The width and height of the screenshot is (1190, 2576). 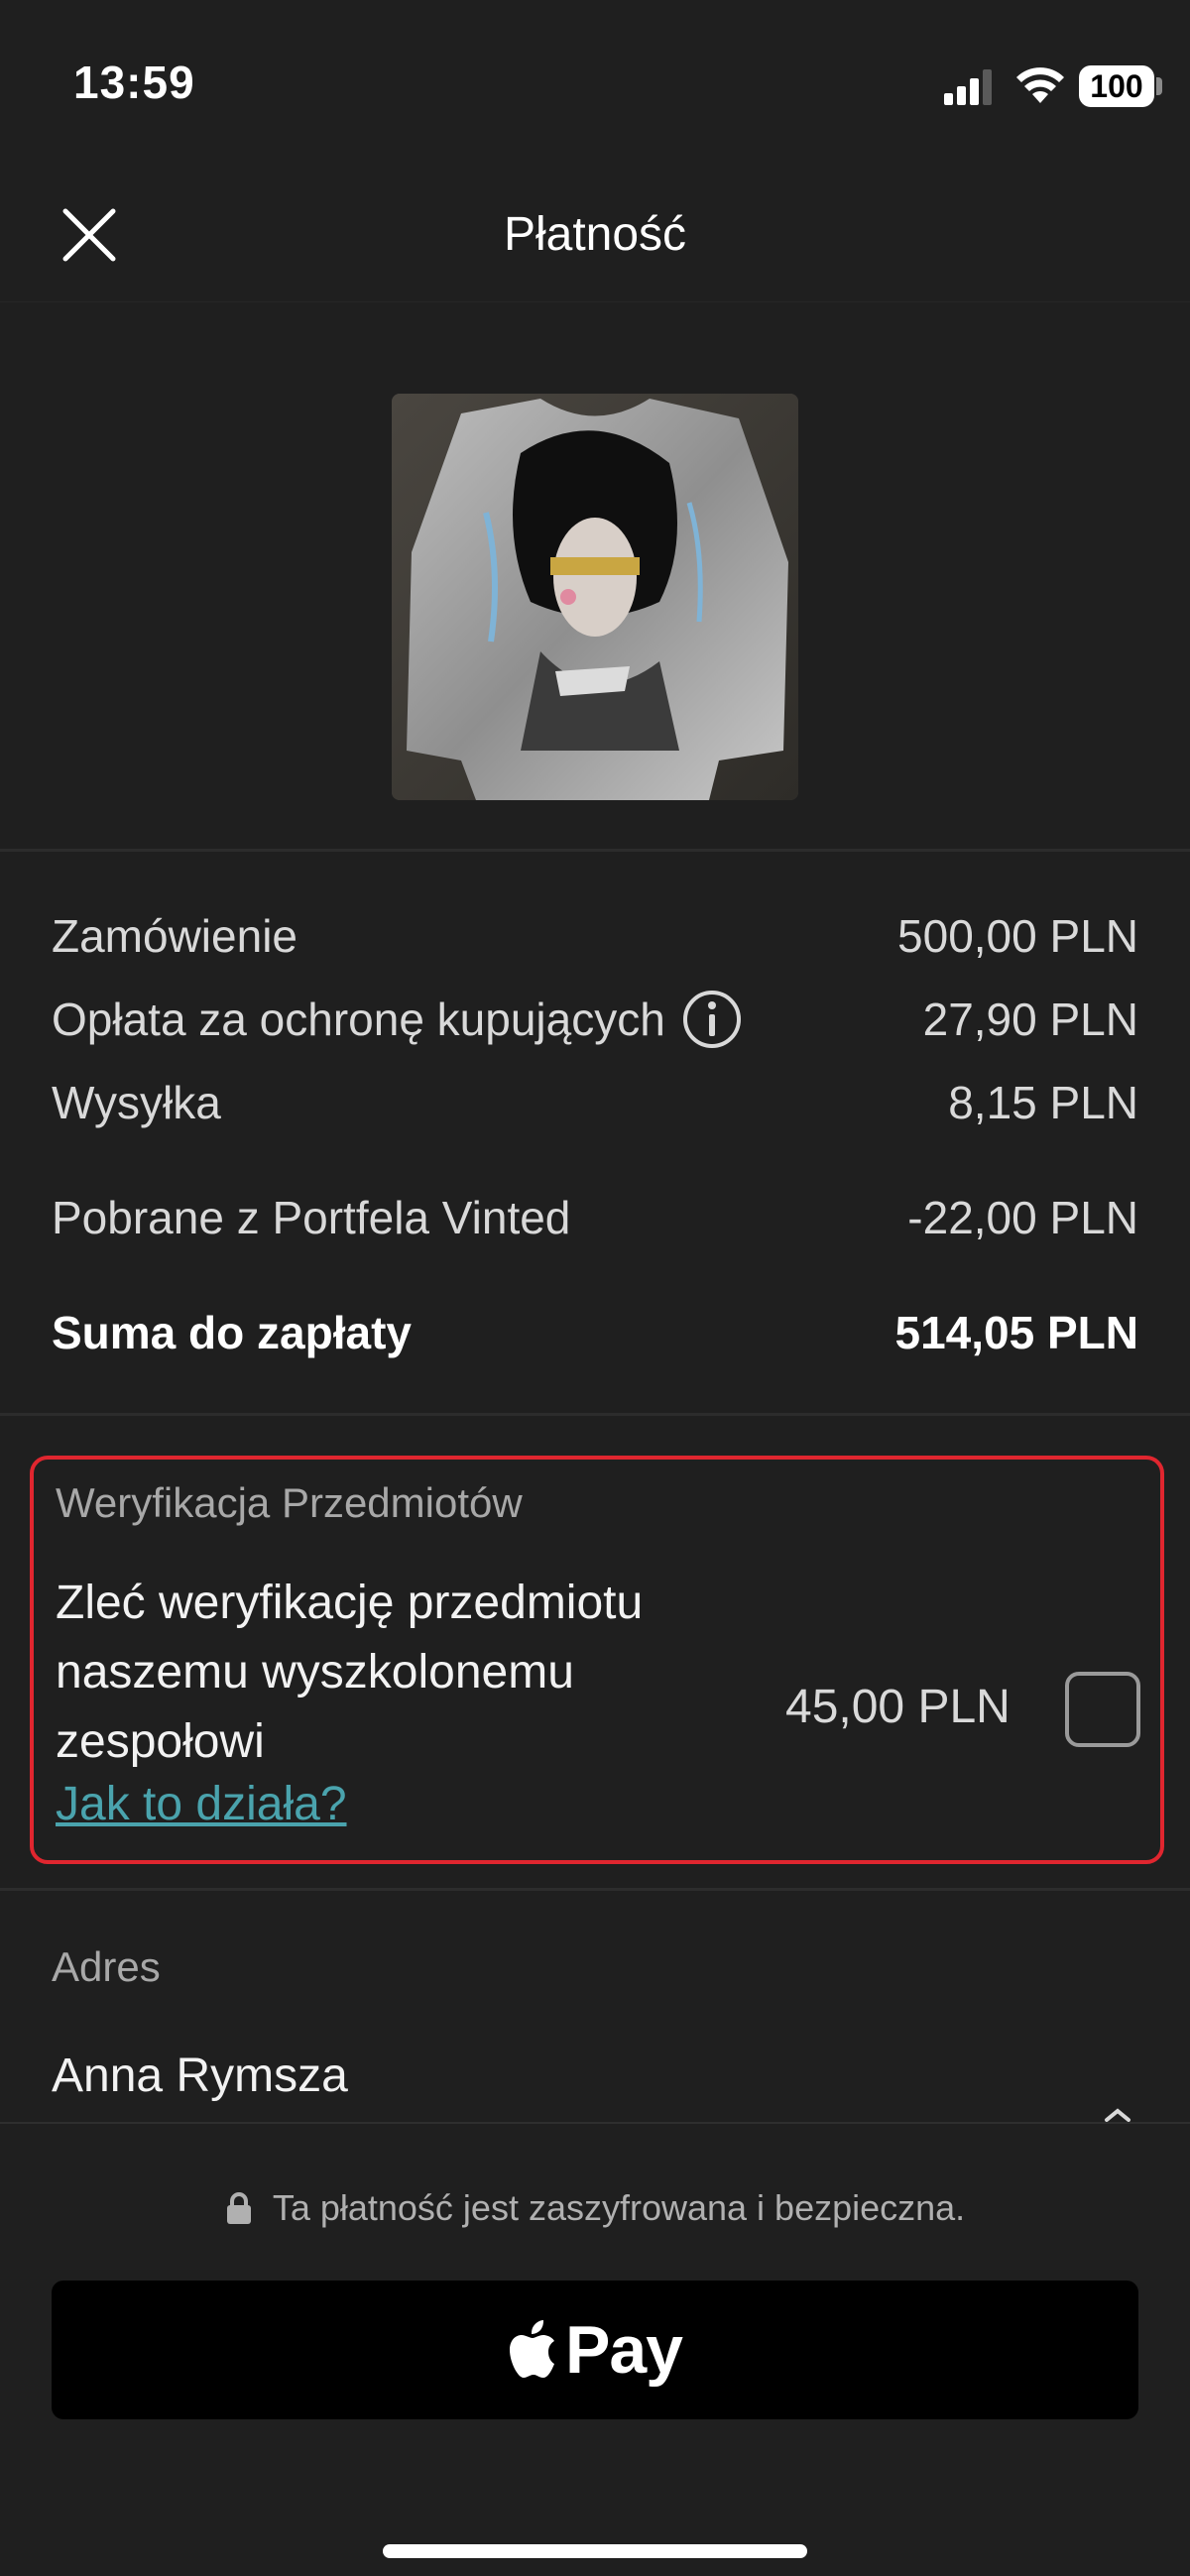 I want to click on summary-value: 8,15 PLN, so click(x=1043, y=1102).